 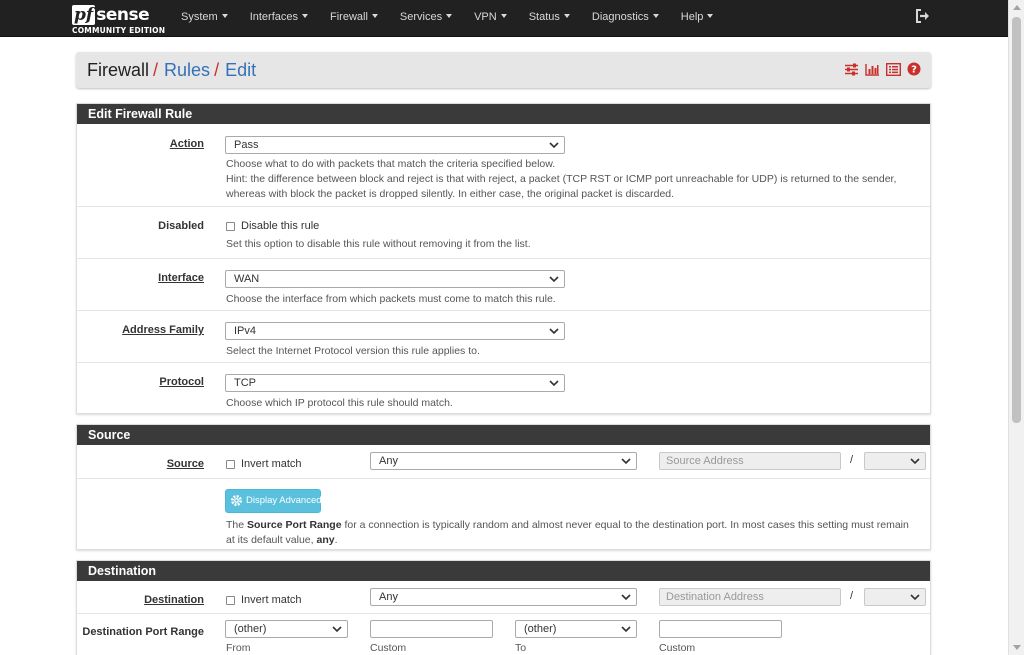 I want to click on menu-system: System, so click(x=204, y=18).